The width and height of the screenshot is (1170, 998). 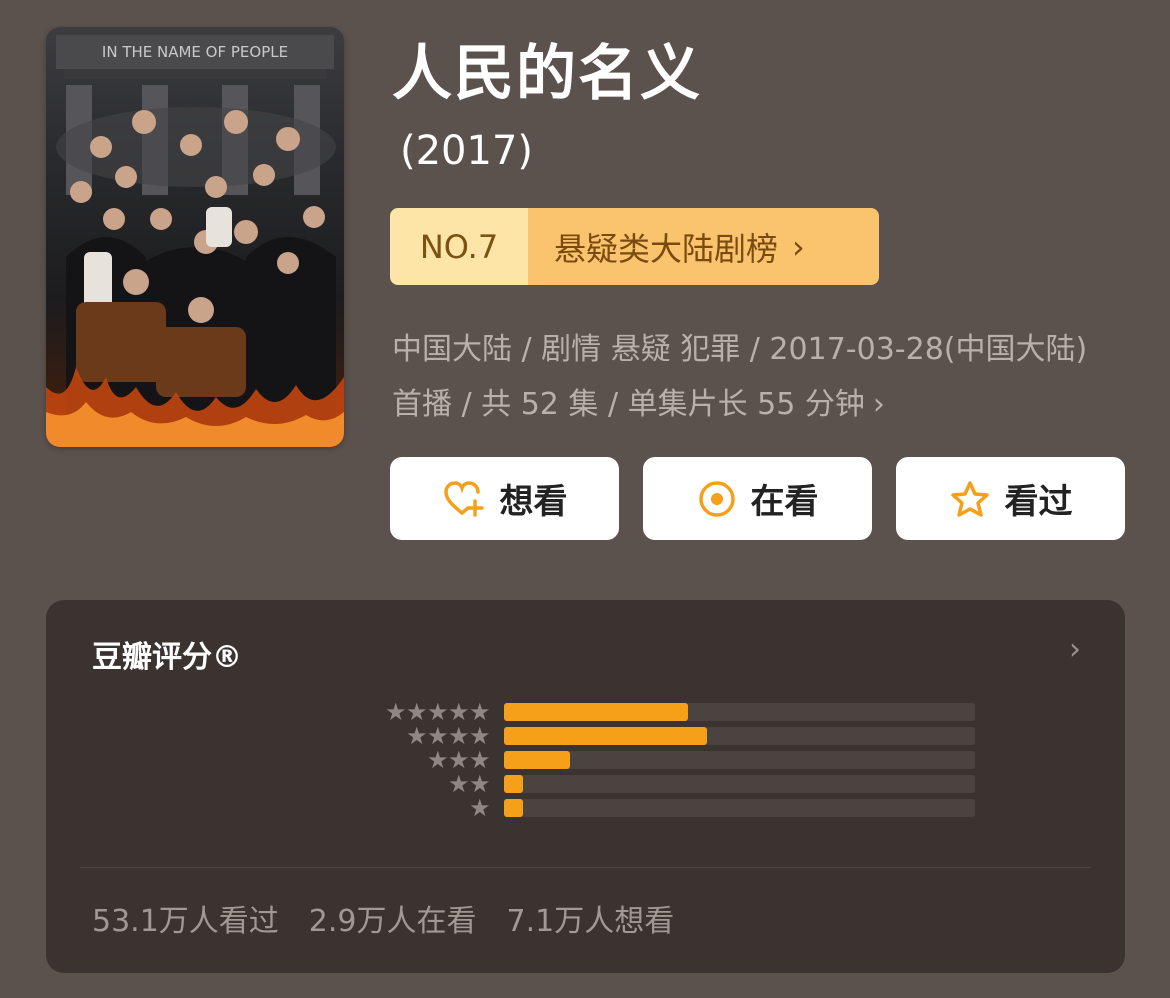 I want to click on poster-artwork: IN THE NAME OF PEOPLE, so click(x=195, y=241).